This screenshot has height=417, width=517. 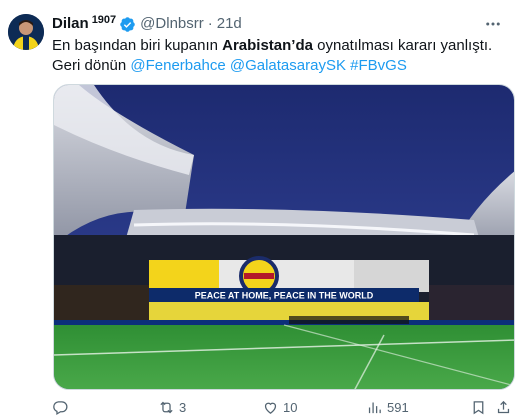 What do you see at coordinates (374, 408) in the screenshot?
I see `views-icon` at bounding box center [374, 408].